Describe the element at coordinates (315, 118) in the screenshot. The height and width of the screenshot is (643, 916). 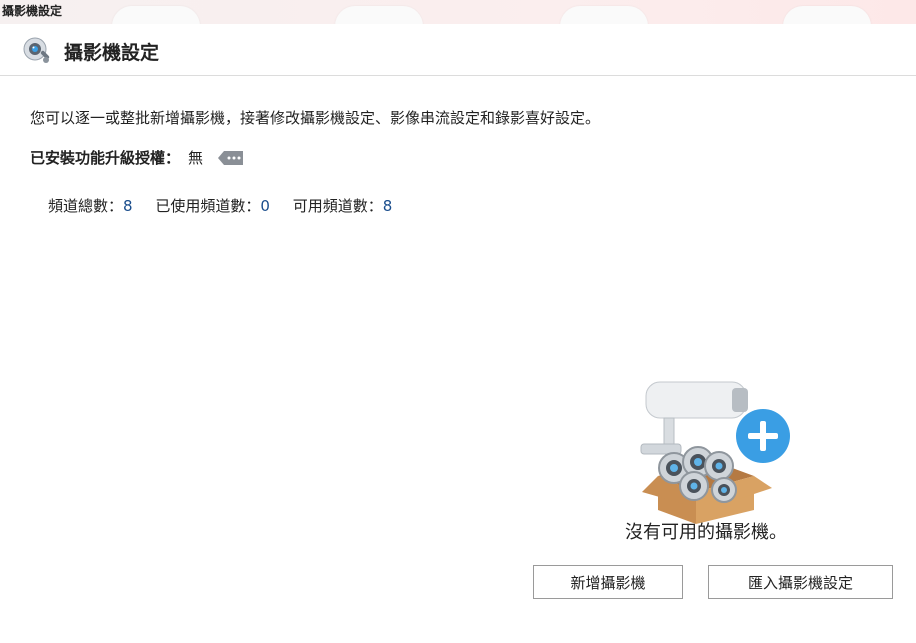
I see `description-text: 您可以逐一或整批新增攝影機，接著修改攝影機設定、影像串流設定和錄影喜好設定。` at that location.